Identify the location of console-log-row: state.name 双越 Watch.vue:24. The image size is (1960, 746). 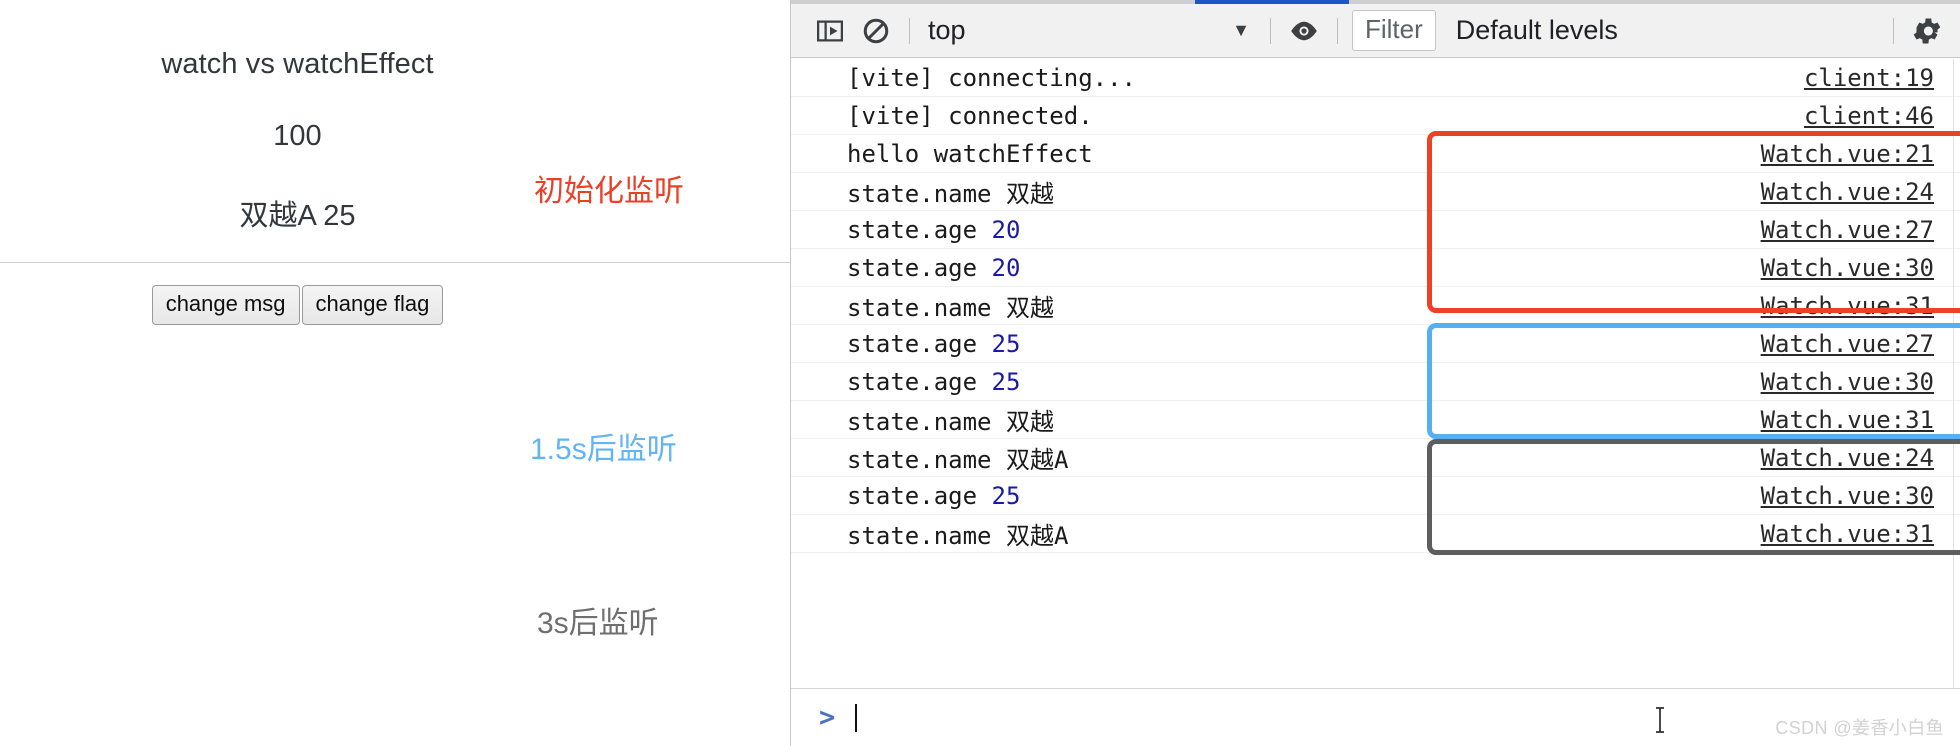
(1375, 192).